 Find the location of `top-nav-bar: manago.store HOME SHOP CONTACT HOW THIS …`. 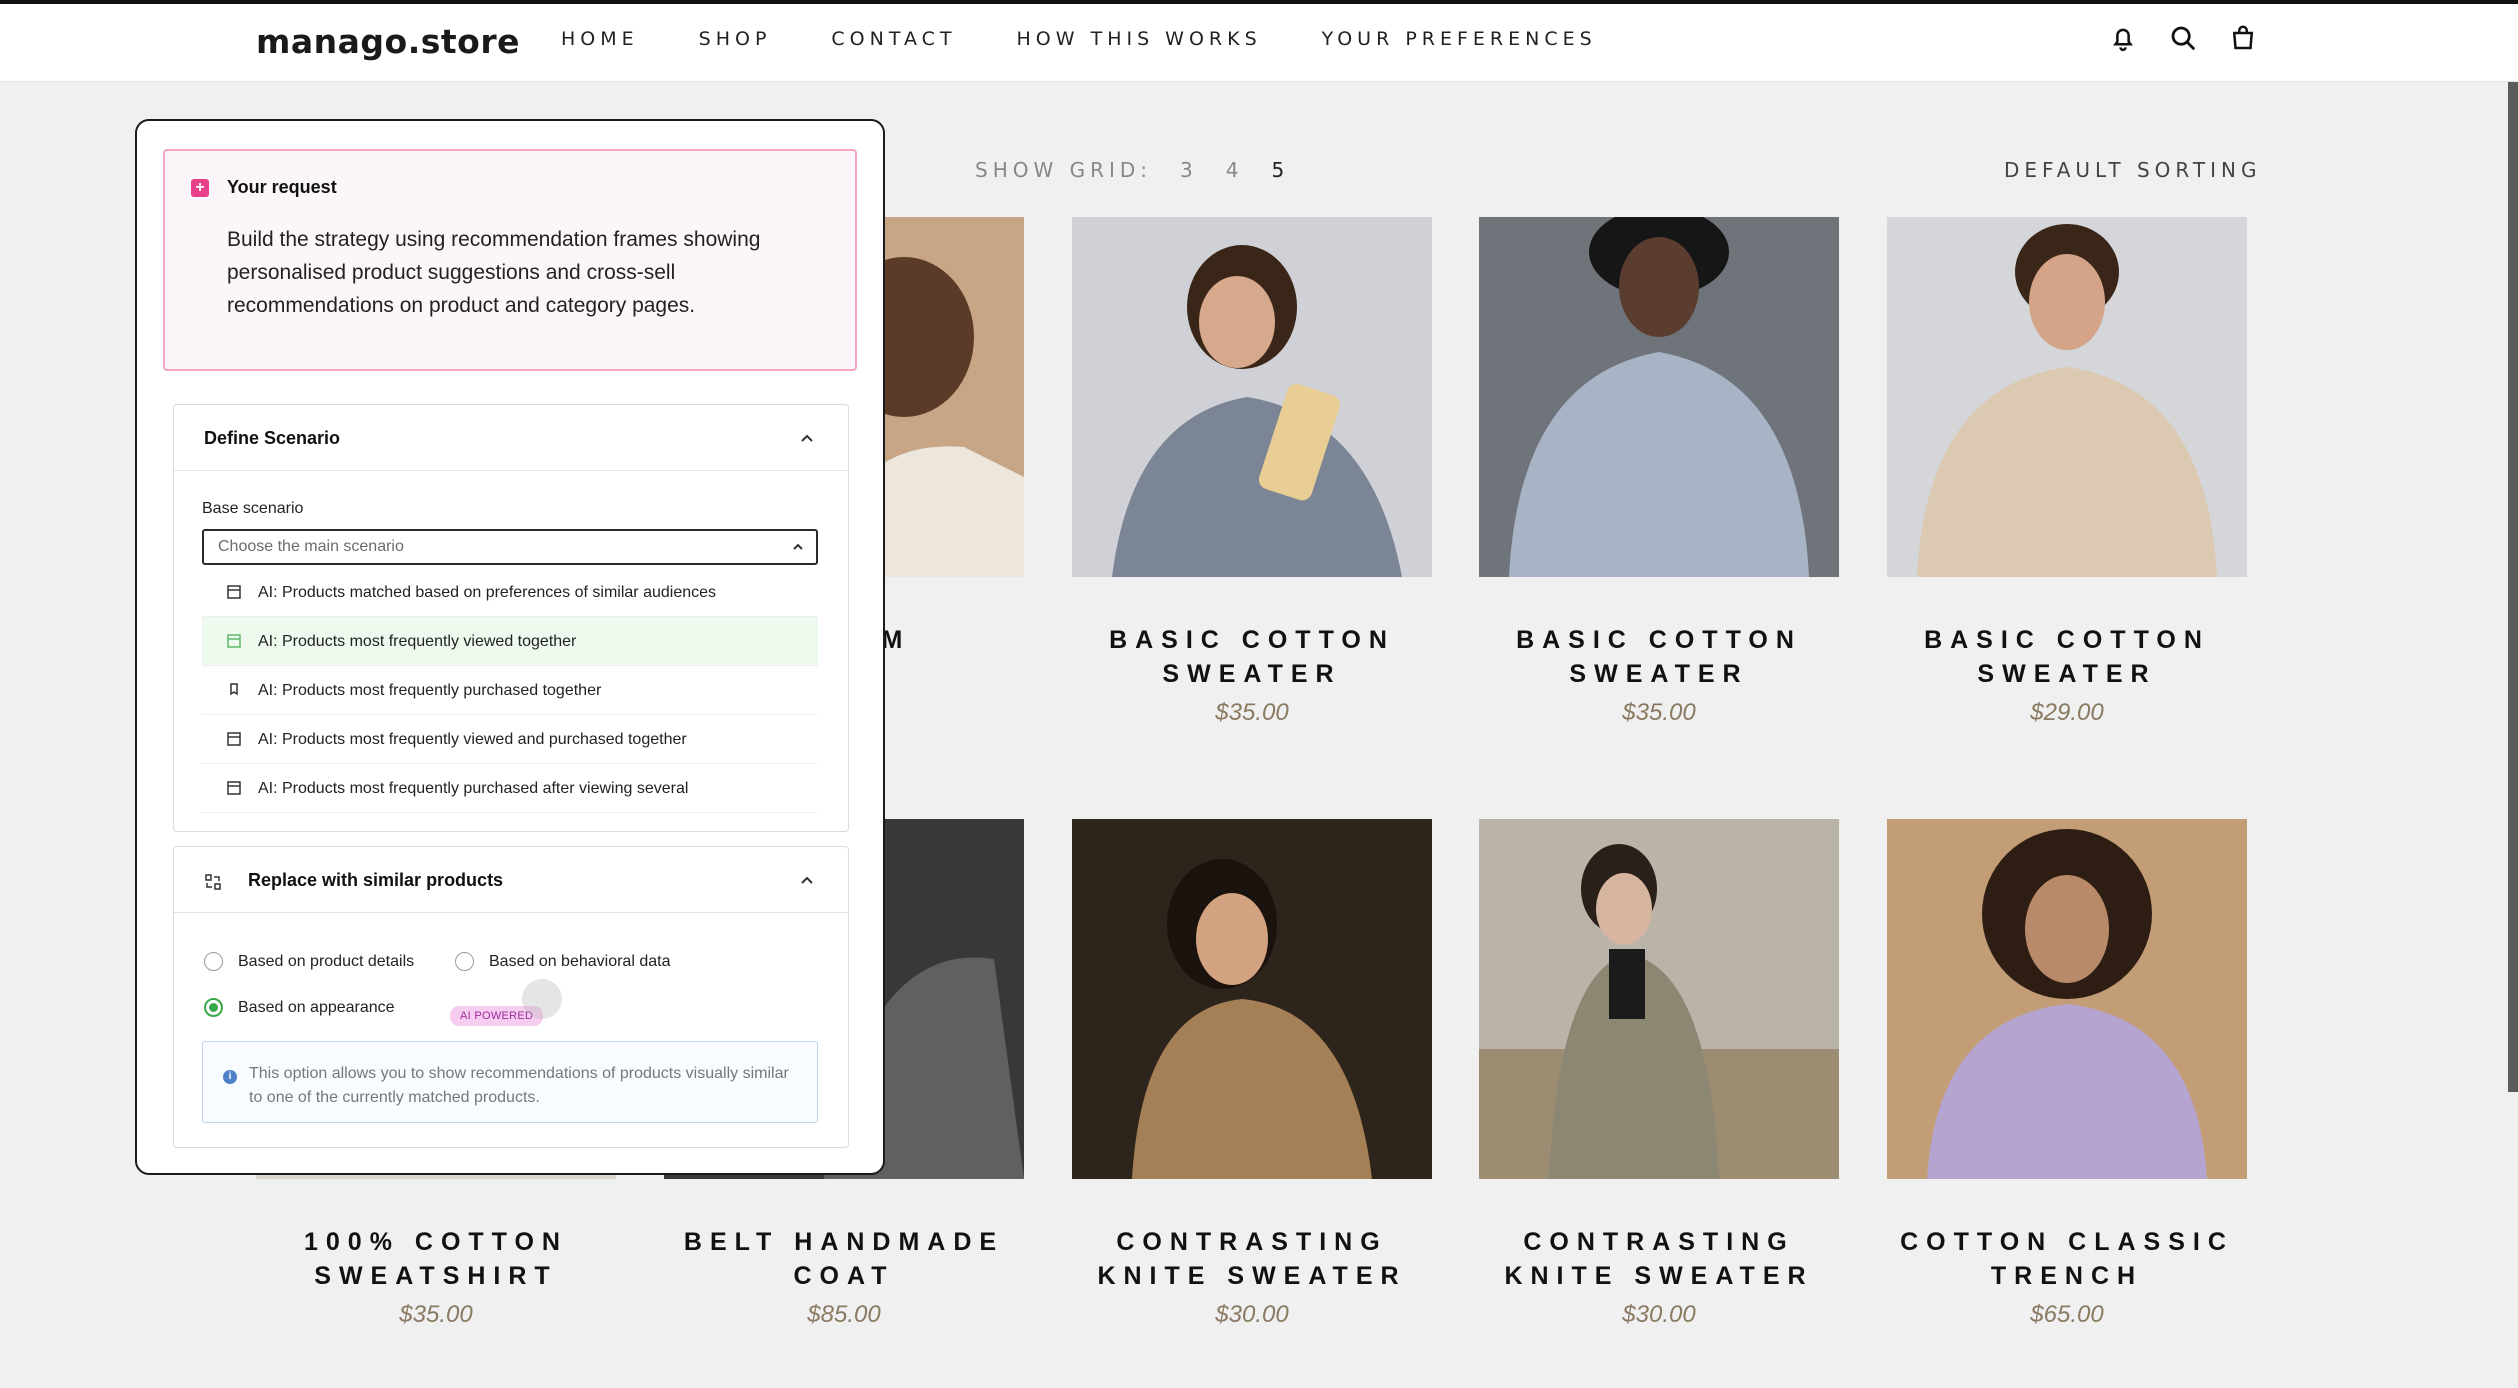

top-nav-bar: manago.store HOME SHOP CONTACT HOW THIS … is located at coordinates (1259, 41).